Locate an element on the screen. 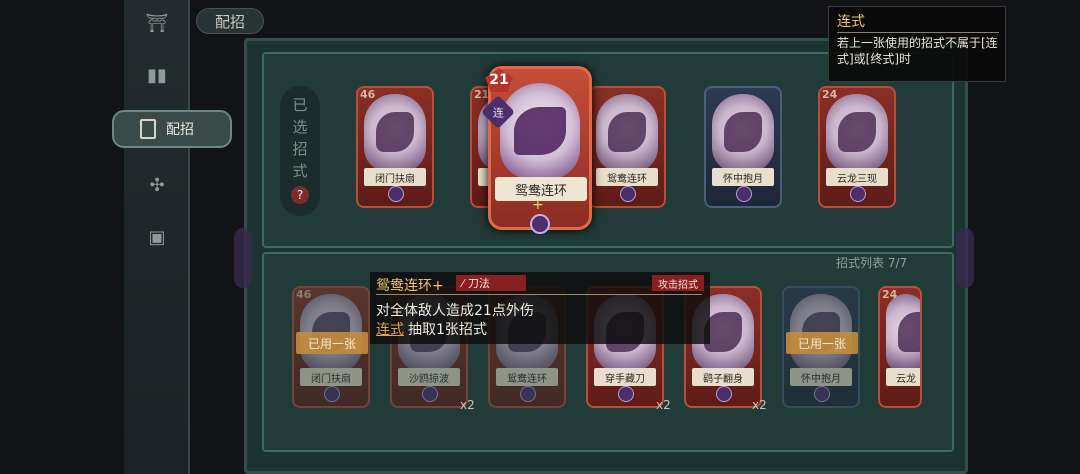 Image resolution: width=1080 pixels, height=474 pixels. emblem-icon: ✣ is located at coordinates (157, 185).